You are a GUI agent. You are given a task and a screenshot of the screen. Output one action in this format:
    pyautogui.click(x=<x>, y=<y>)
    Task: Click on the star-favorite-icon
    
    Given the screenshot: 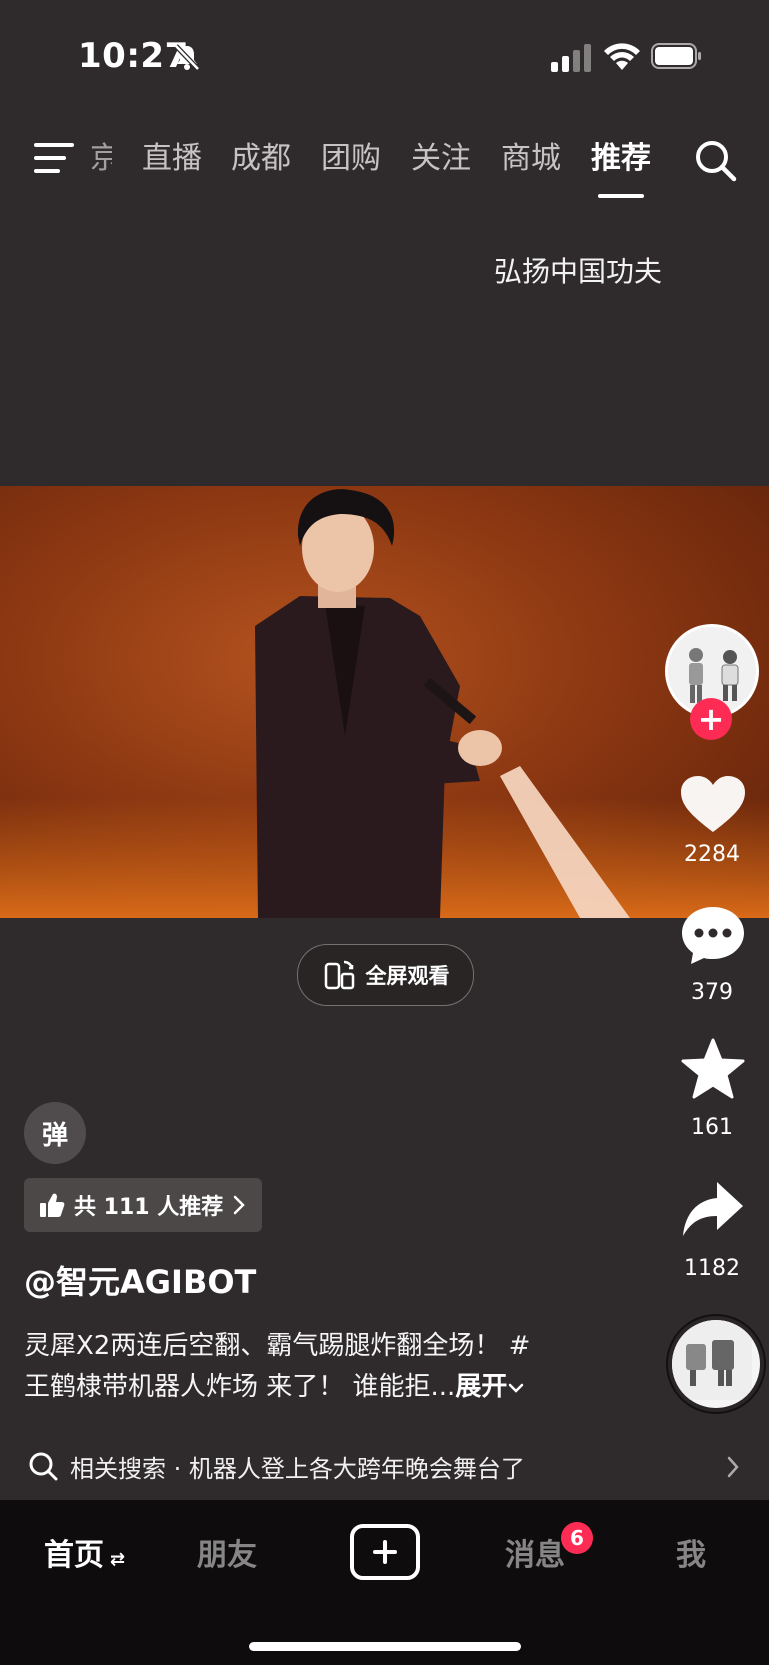 What is the action you would take?
    pyautogui.click(x=713, y=1070)
    